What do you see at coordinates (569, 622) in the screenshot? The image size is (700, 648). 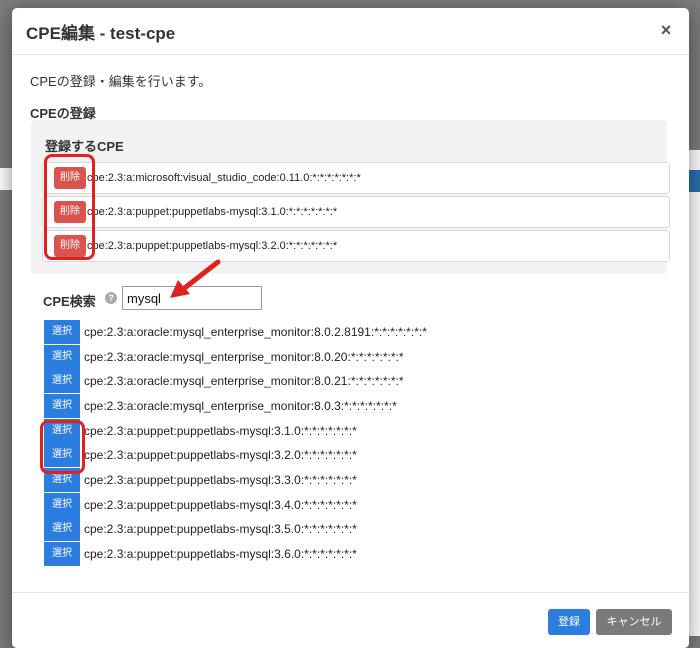 I see `register-button: 登録` at bounding box center [569, 622].